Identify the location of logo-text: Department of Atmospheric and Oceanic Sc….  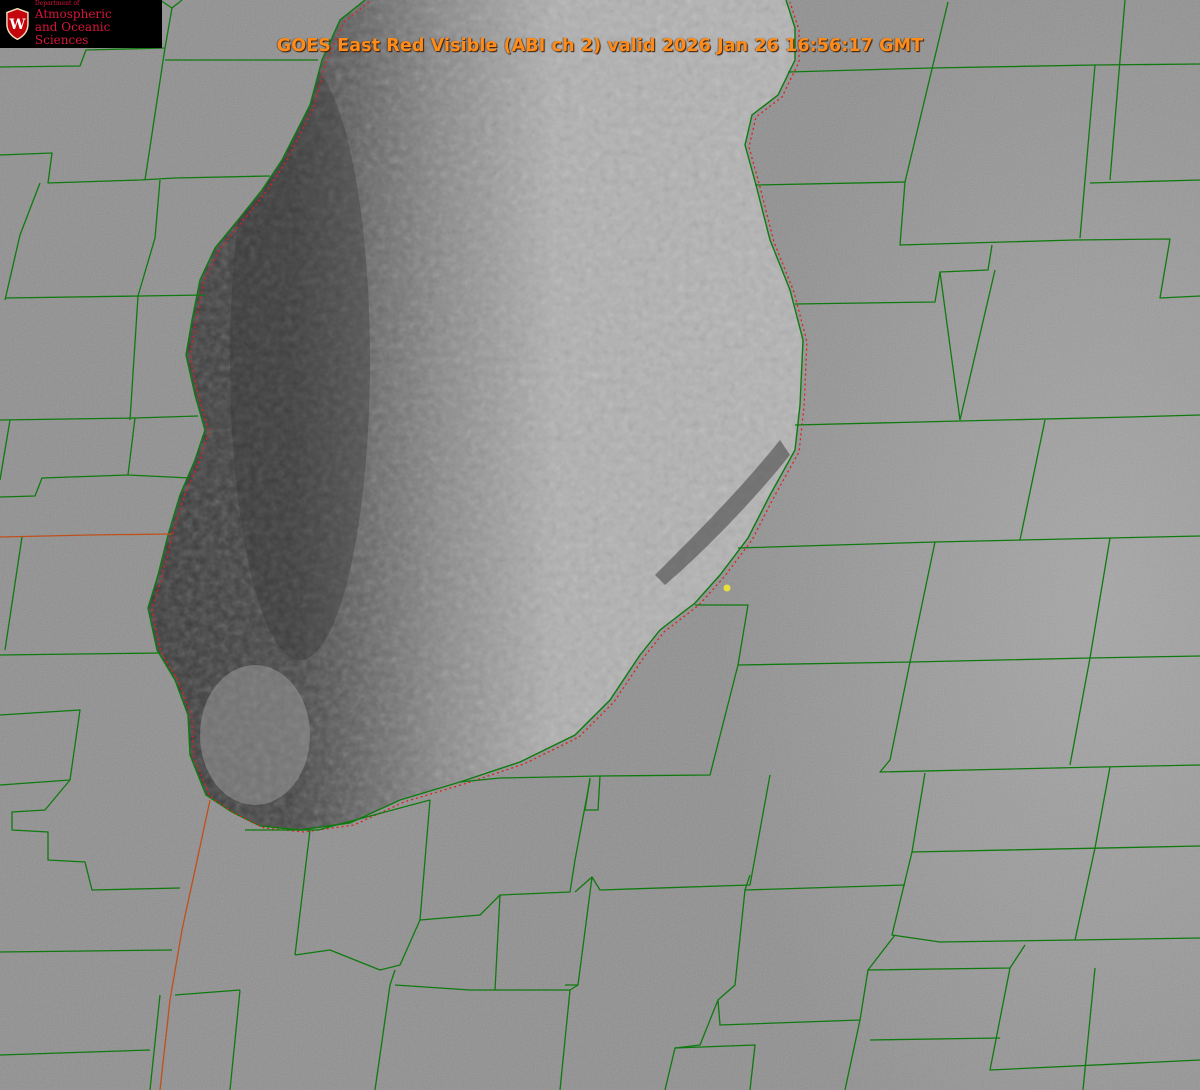
(98, 23).